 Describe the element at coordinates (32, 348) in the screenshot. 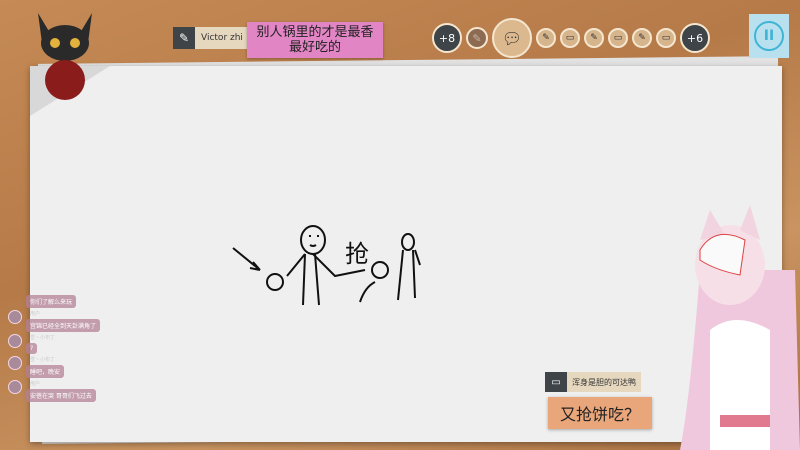

I see `chat-message: ?` at that location.